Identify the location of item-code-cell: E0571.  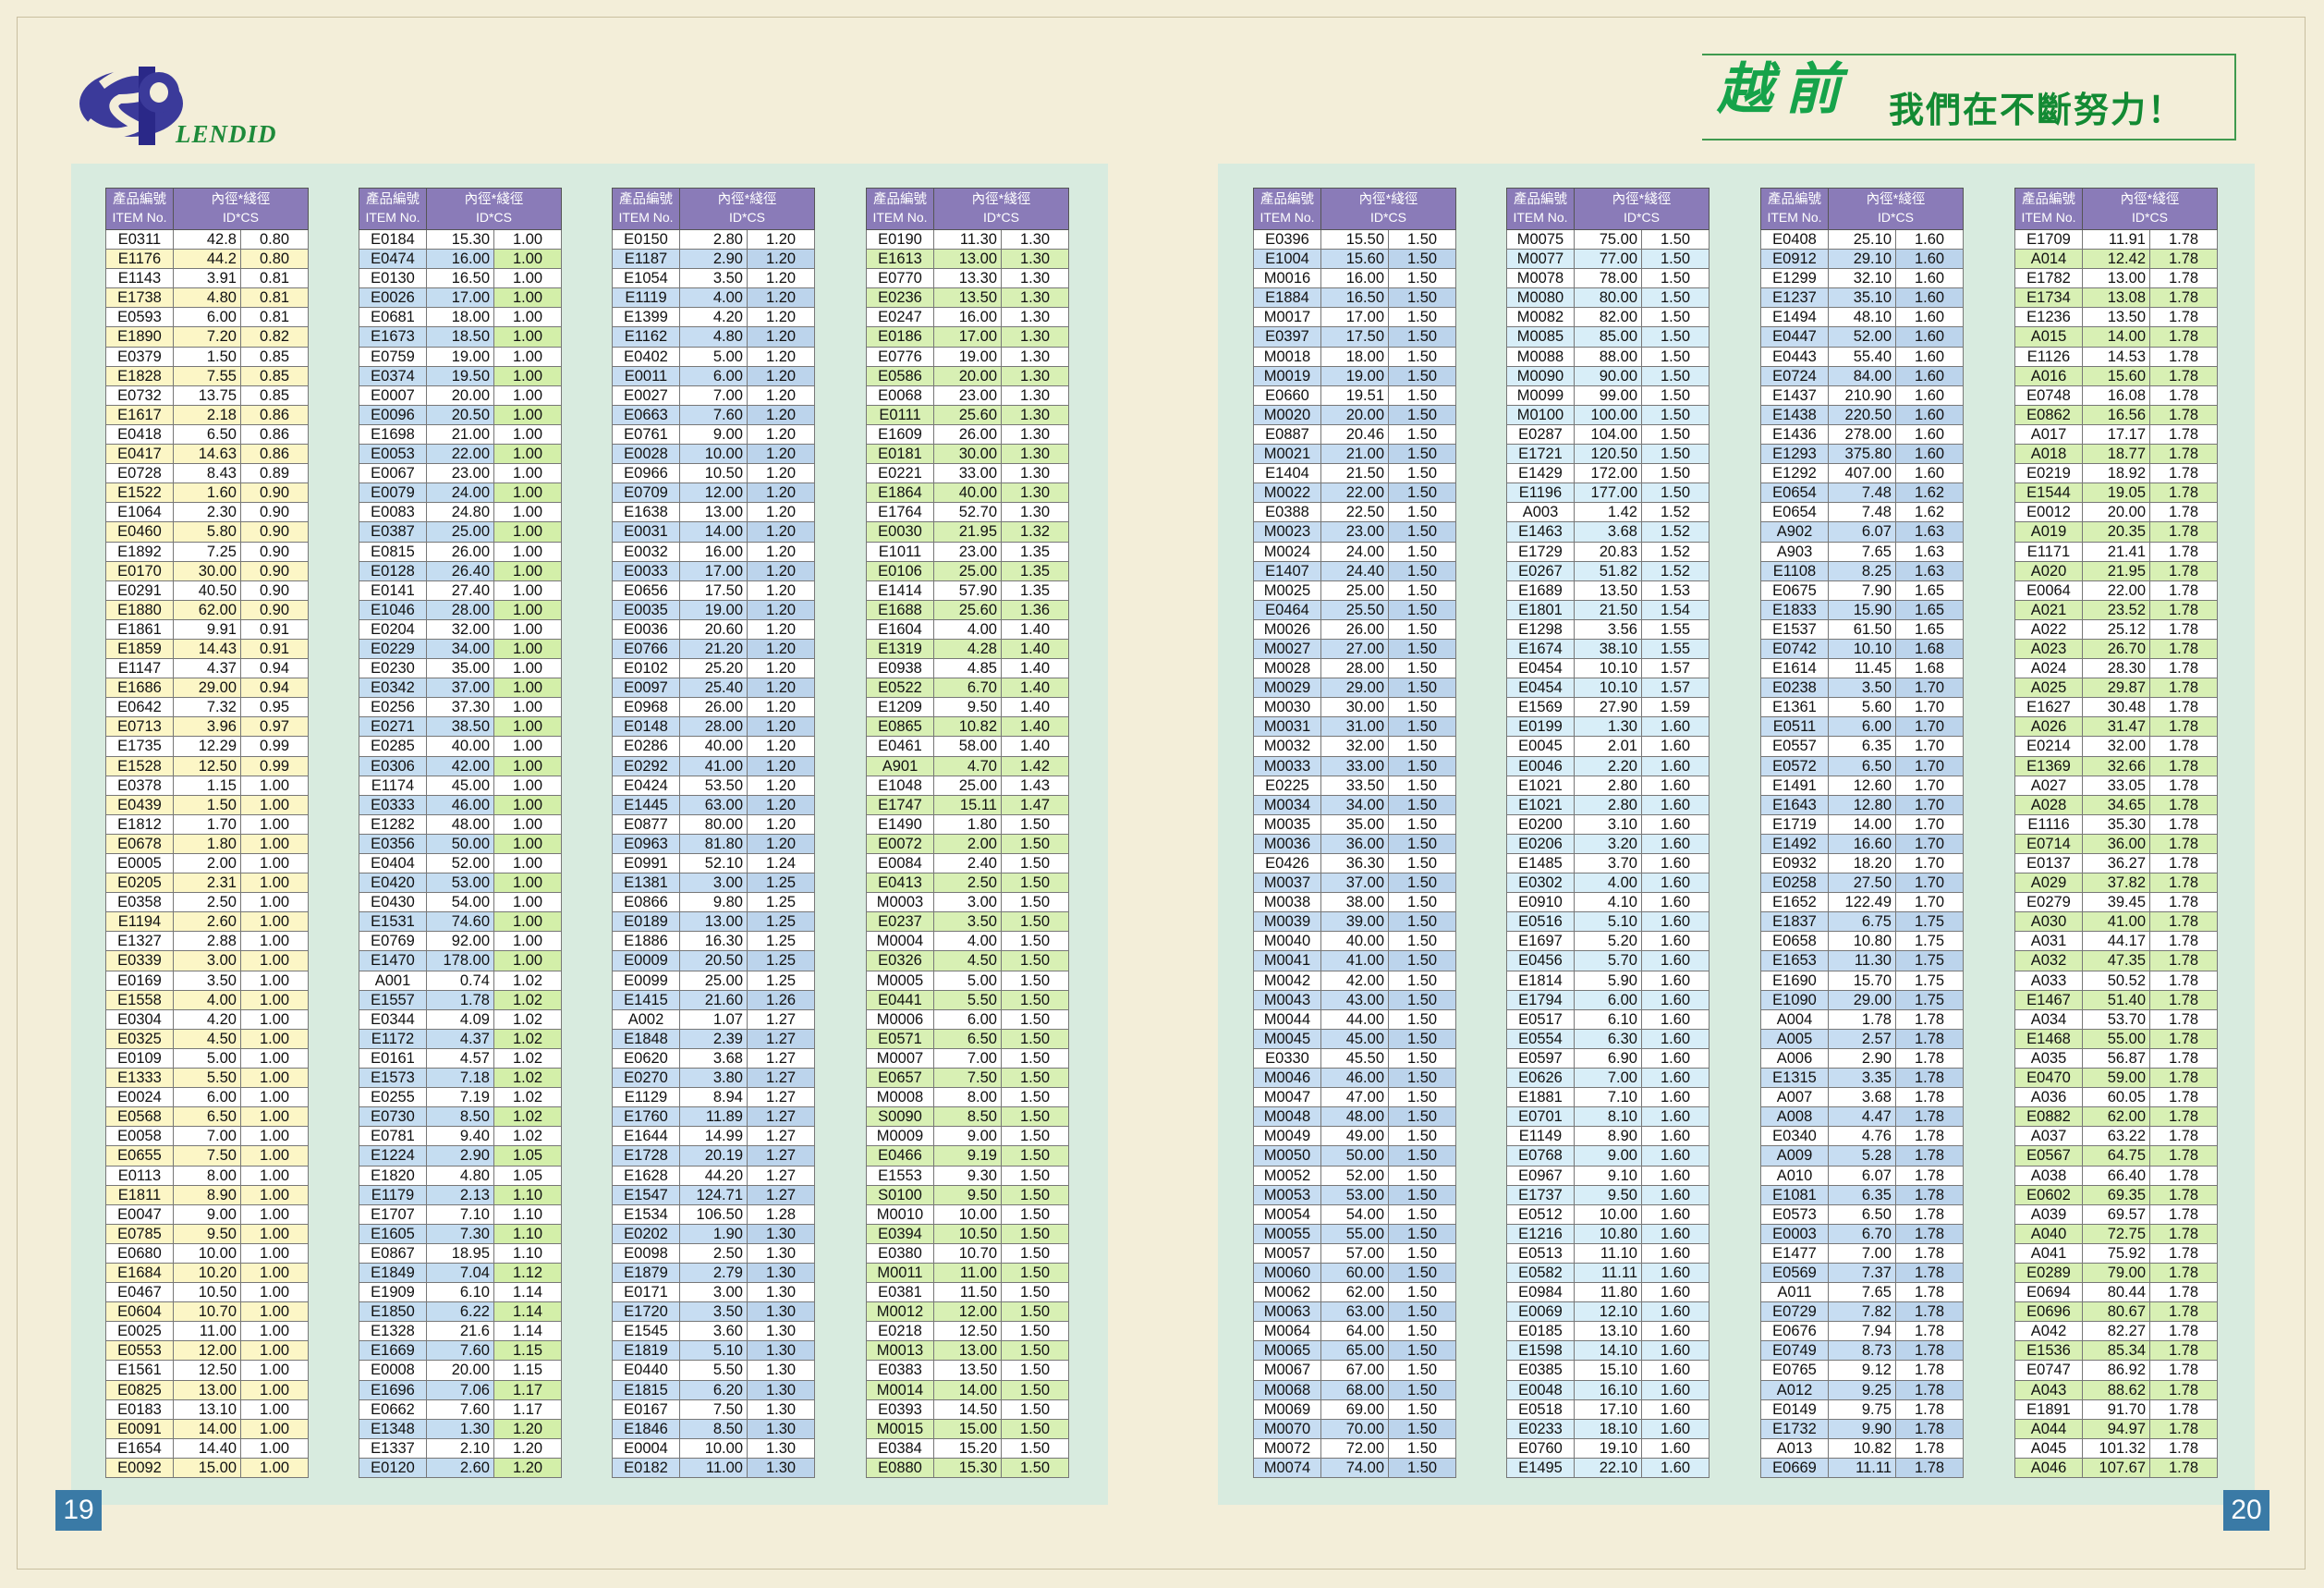
(900, 1038).